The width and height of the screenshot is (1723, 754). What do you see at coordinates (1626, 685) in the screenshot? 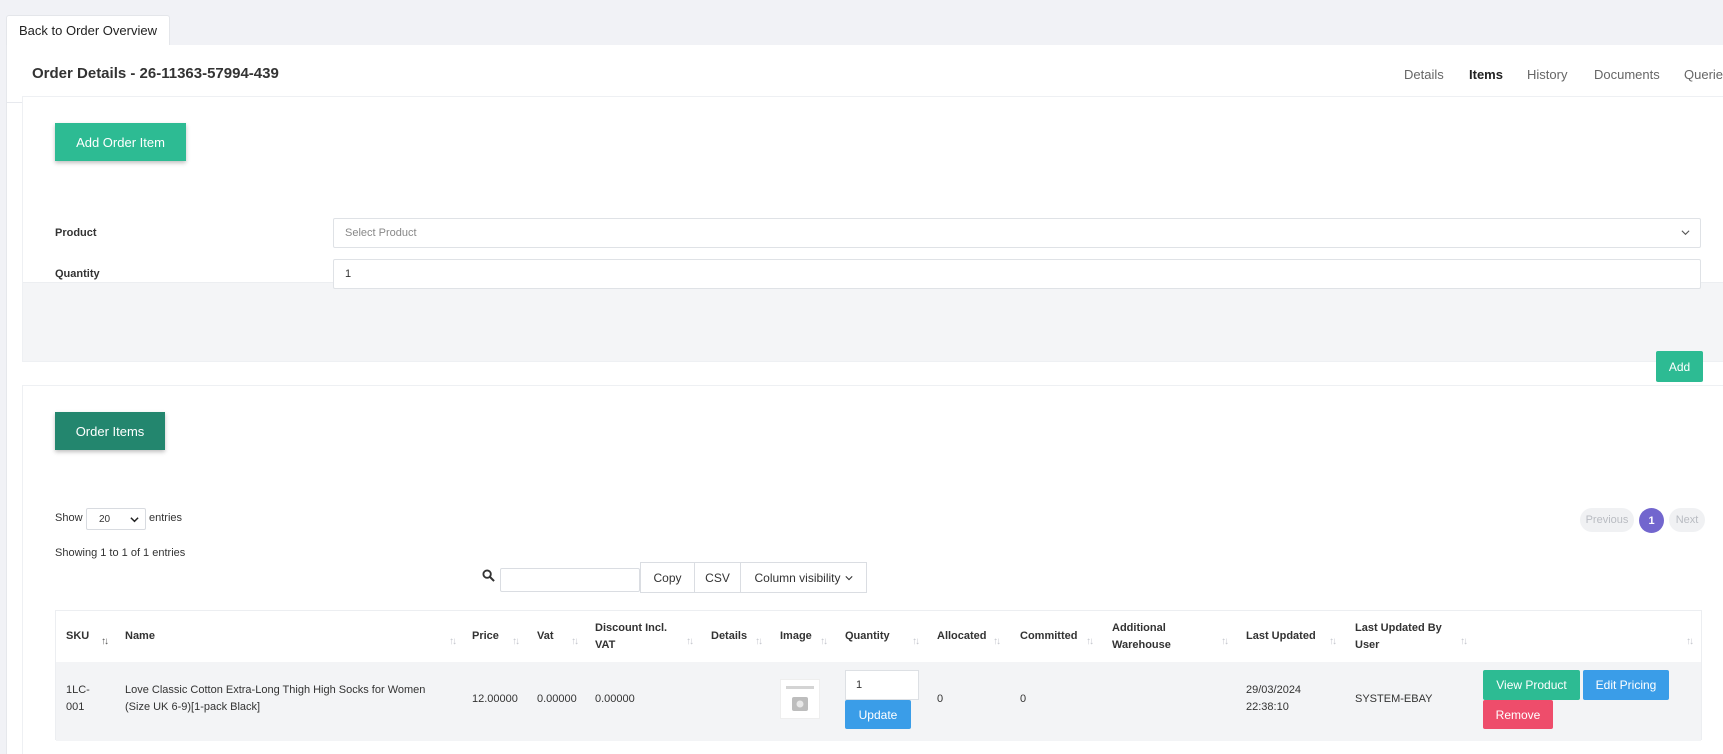
I see `edit-pricing-button: Edit Pricing` at bounding box center [1626, 685].